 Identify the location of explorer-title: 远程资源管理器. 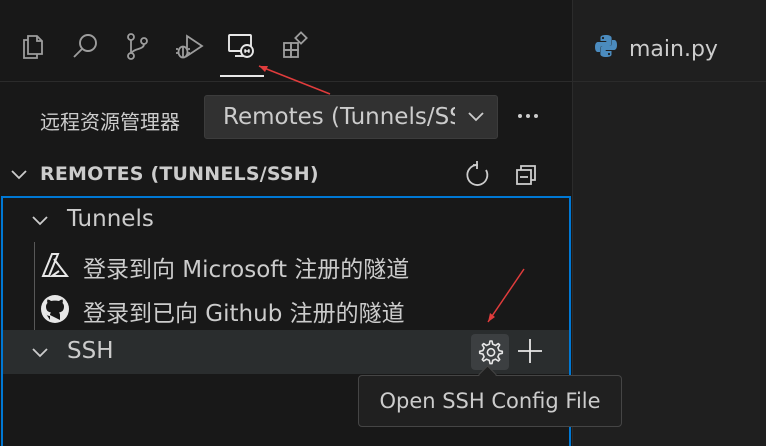
(110, 122).